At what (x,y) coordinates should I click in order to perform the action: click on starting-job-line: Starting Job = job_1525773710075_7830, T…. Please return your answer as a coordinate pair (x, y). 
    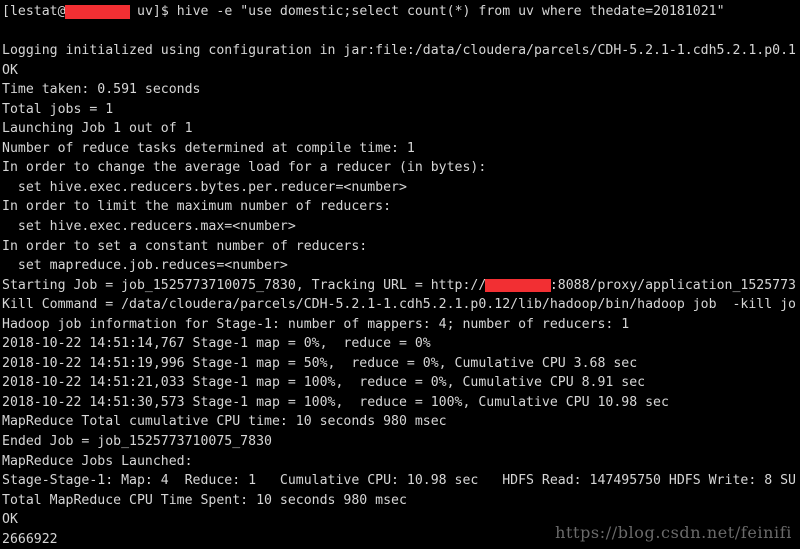
    Looking at the image, I should click on (401, 286).